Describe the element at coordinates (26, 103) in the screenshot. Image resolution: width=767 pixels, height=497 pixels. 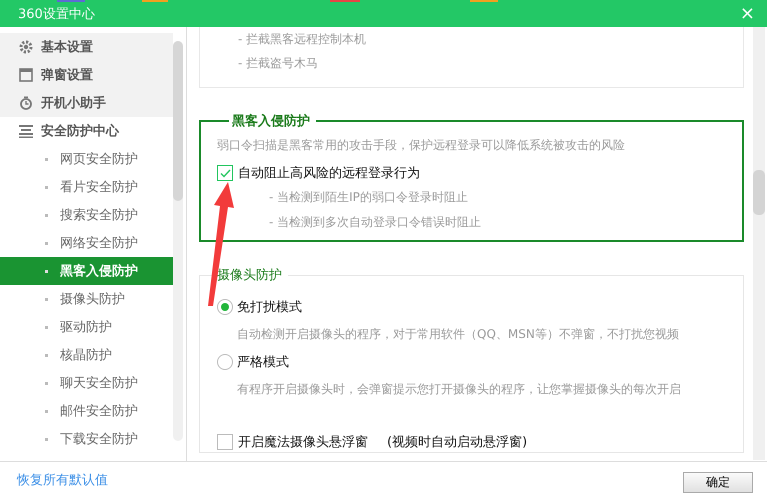
I see `stopwatch-icon` at that location.